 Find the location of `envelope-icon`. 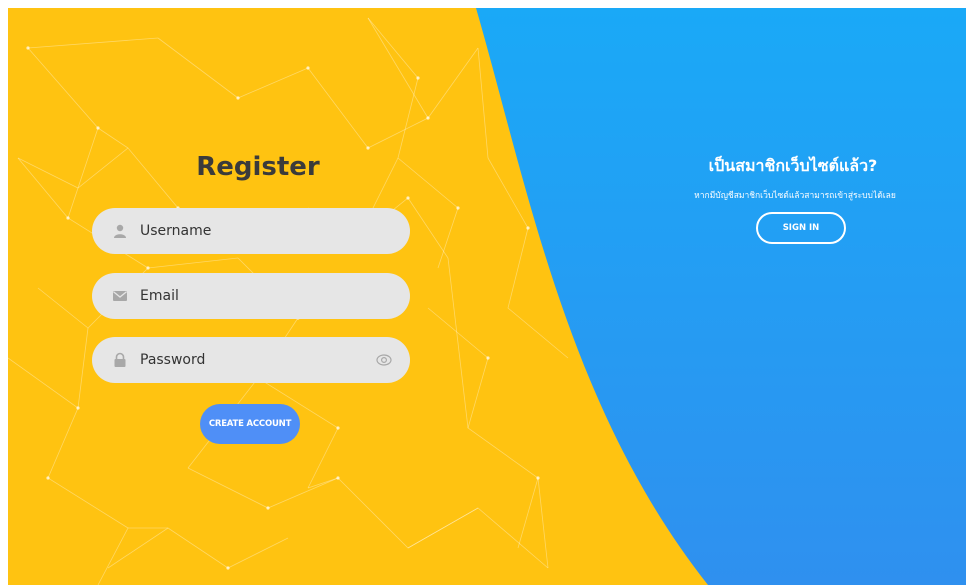

envelope-icon is located at coordinates (120, 296).